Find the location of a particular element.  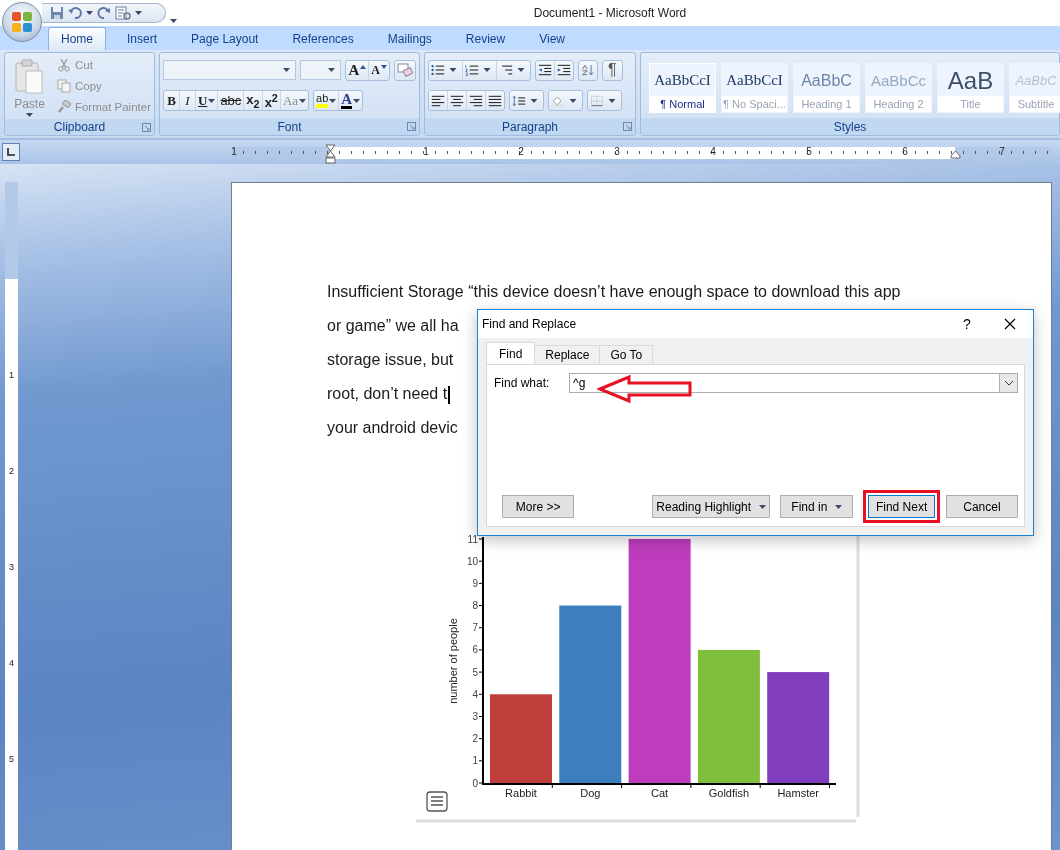

ribbon-tab: Page Layout is located at coordinates (225, 38).